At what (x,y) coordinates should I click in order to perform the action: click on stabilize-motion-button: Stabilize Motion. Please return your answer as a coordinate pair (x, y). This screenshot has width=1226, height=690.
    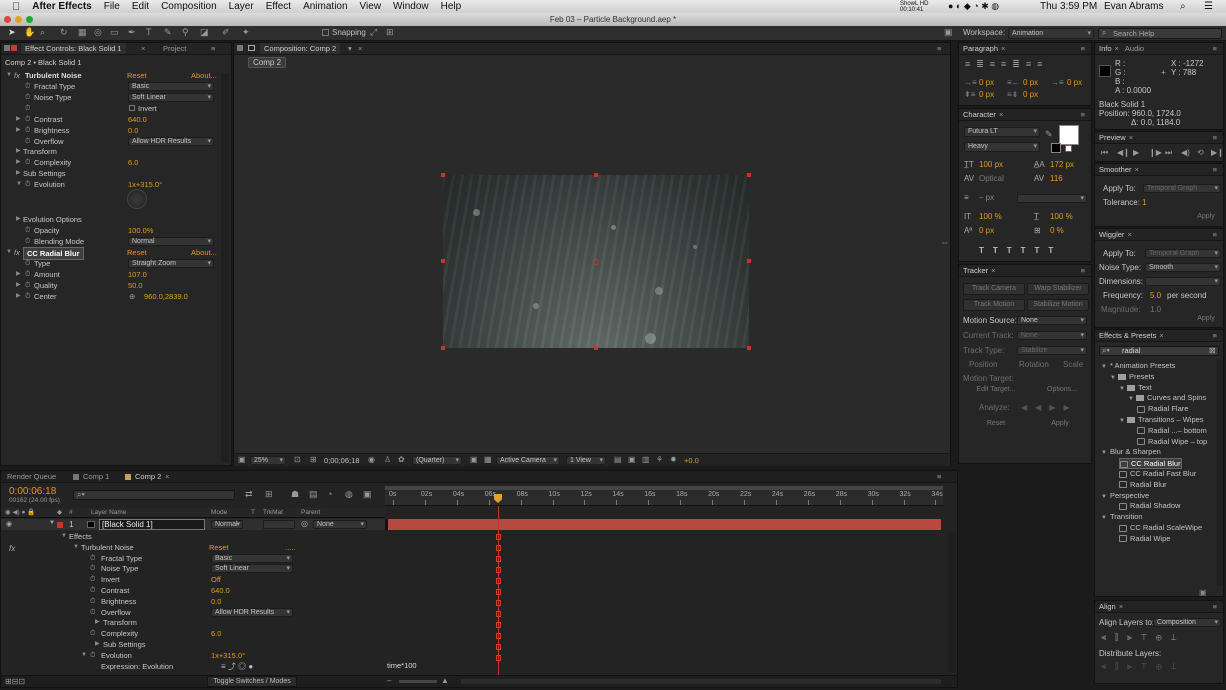
    Looking at the image, I should click on (1058, 305).